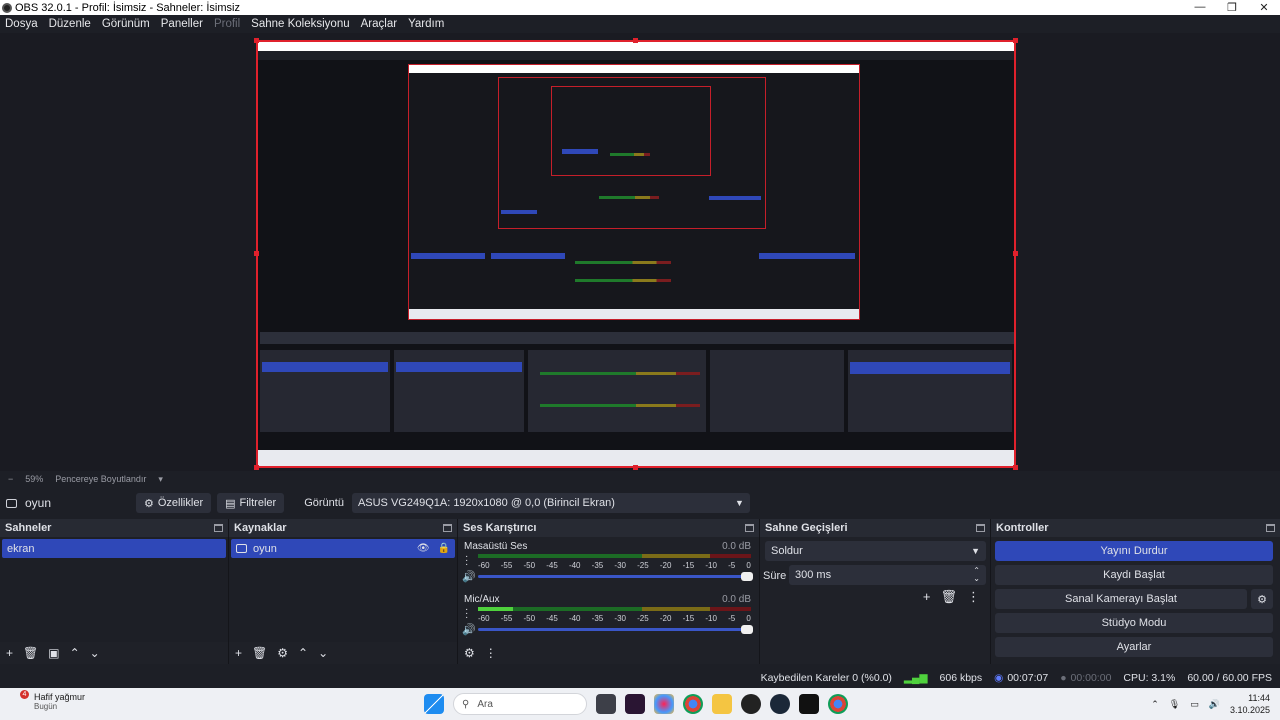 This screenshot has height=720, width=1280. I want to click on virtual-camera-settings-button: ⚙, so click(1262, 599).